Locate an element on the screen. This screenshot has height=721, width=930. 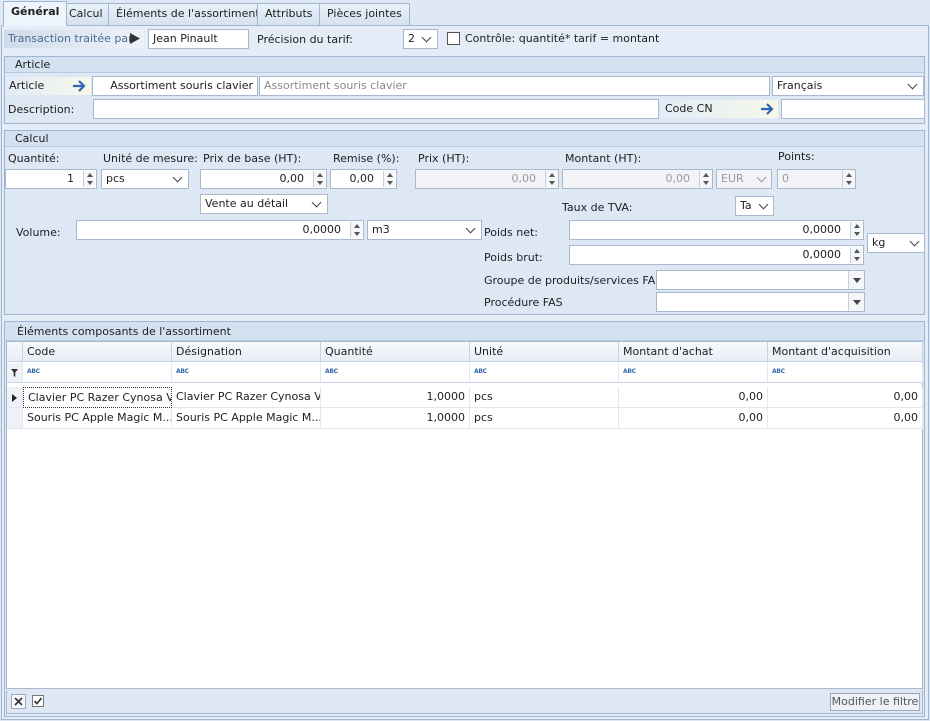
grid-corner is located at coordinates (15, 352).